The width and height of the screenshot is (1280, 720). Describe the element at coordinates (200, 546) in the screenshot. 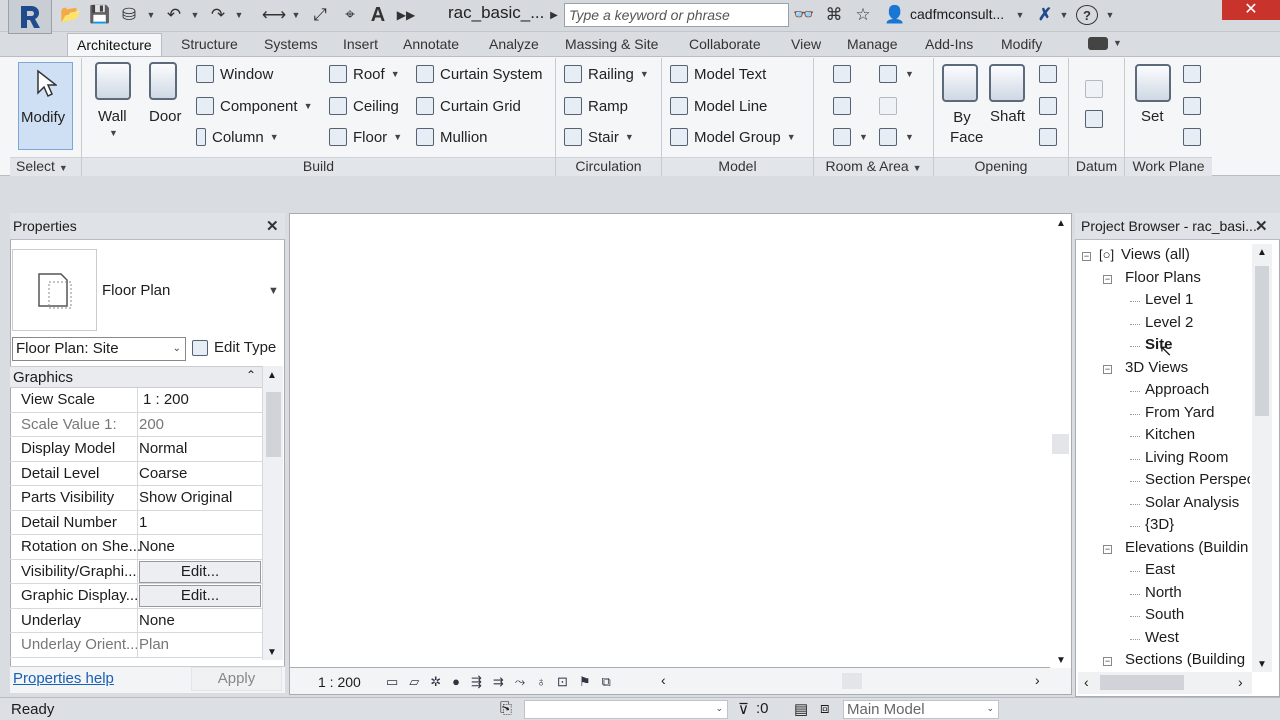

I see `property-value: None` at that location.